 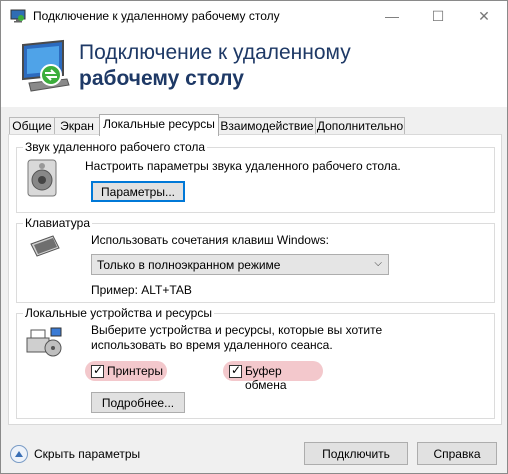 I want to click on clipboard-checkbox-box: ✓, so click(x=235, y=370).